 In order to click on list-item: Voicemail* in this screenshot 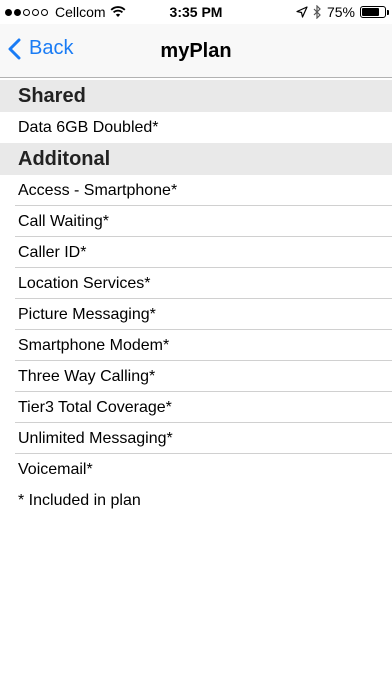, I will do `click(55, 469)`.